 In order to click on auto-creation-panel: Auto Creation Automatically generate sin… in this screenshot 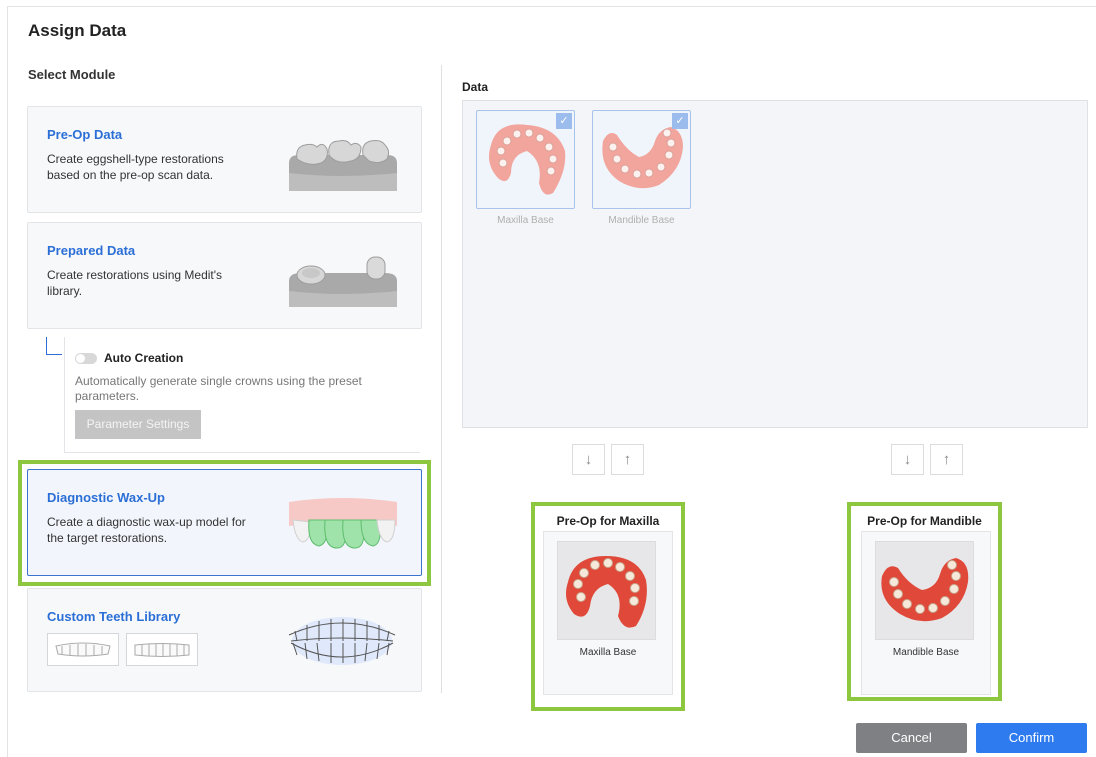, I will do `click(234, 395)`.